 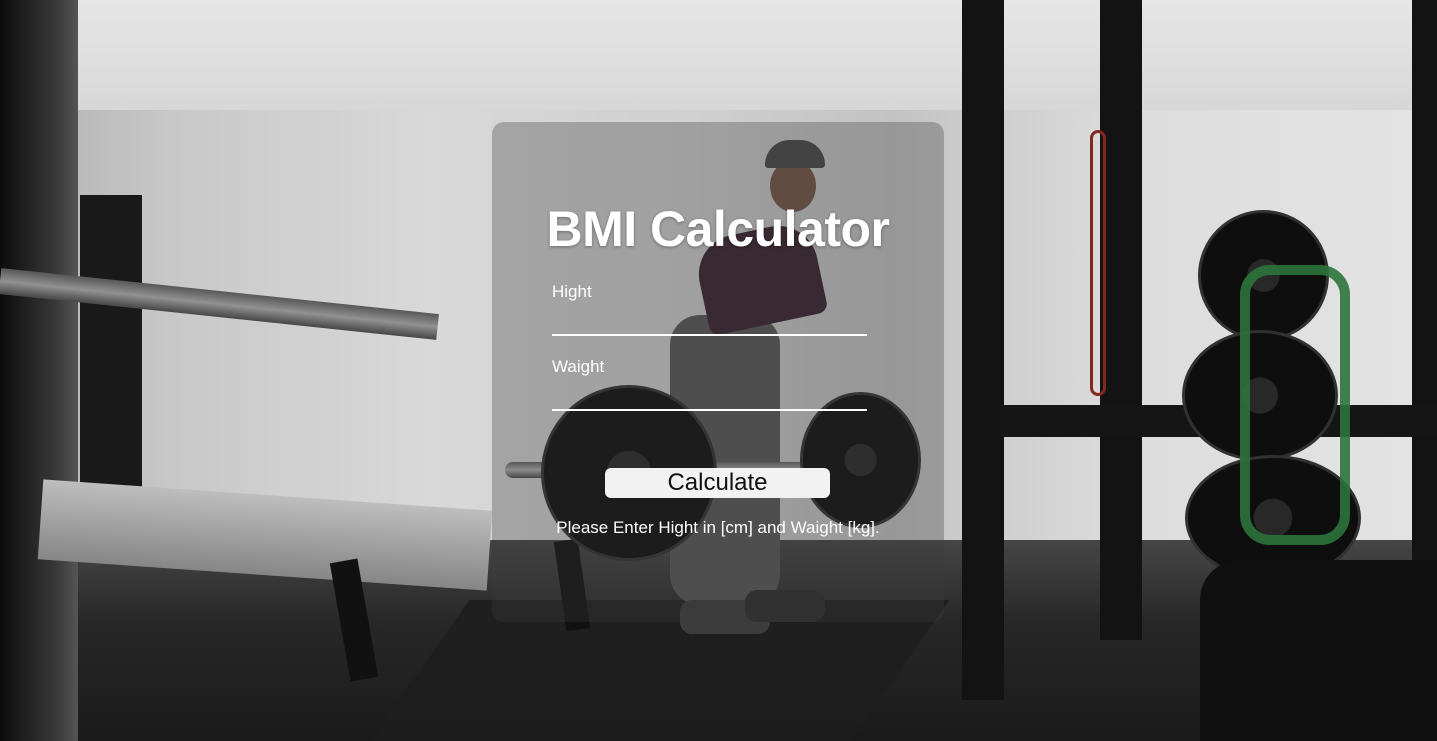 I want to click on height-input, so click(x=709, y=319).